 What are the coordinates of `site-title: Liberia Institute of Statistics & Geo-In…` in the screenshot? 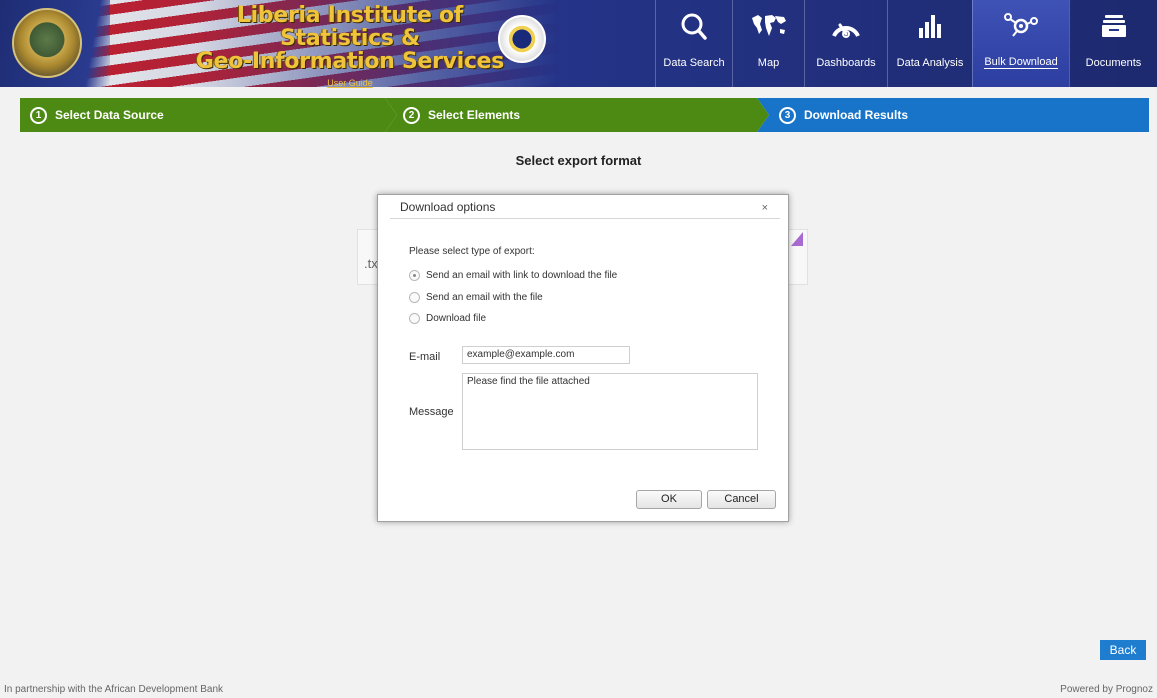 It's located at (350, 47).